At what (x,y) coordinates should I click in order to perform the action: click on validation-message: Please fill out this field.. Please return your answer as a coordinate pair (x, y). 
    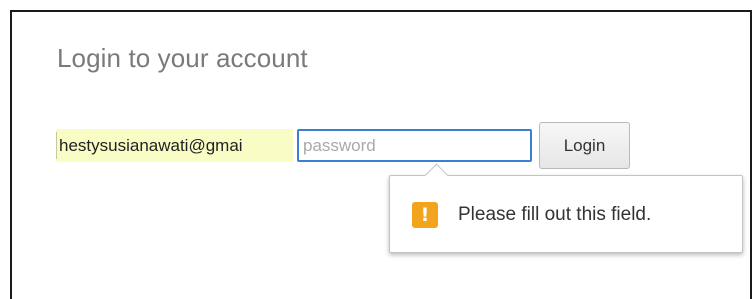
    Looking at the image, I should click on (555, 214).